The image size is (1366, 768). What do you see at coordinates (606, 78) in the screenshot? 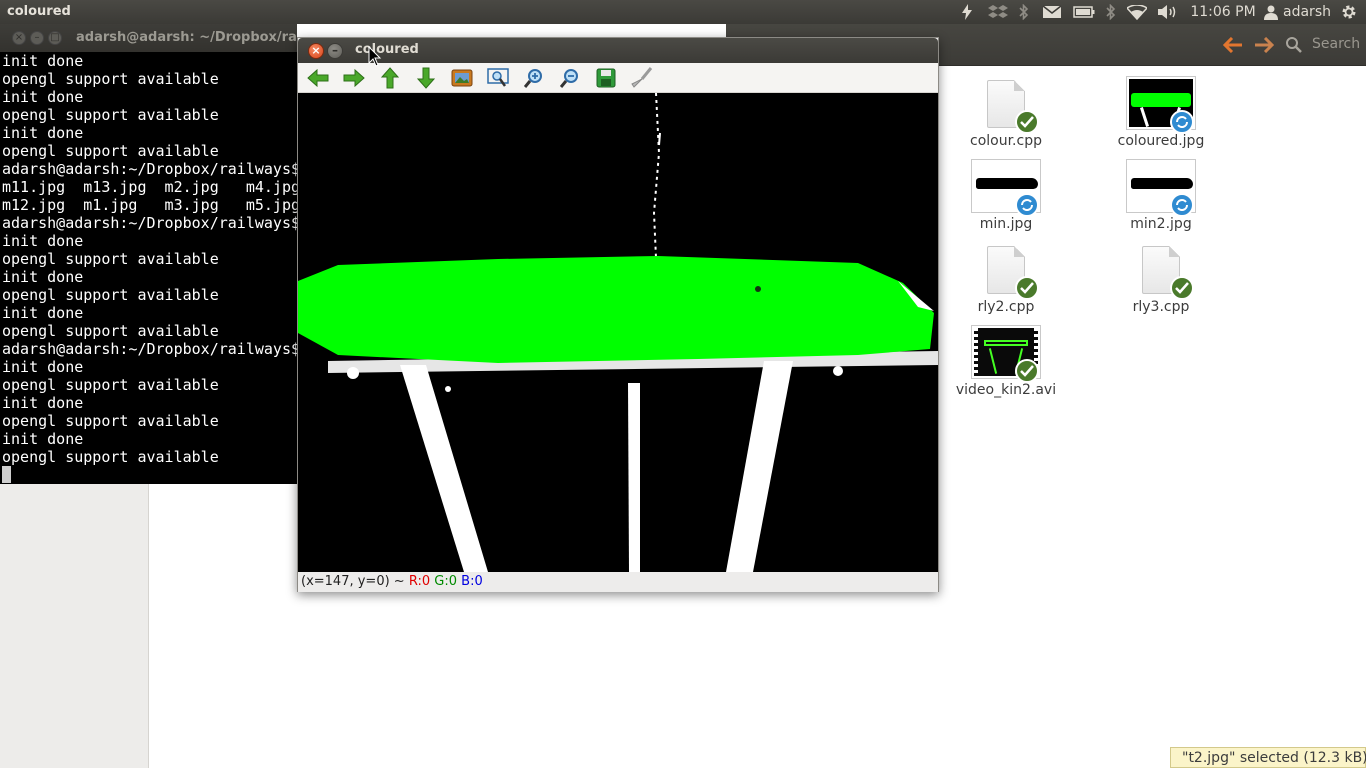
I see `save-icon` at bounding box center [606, 78].